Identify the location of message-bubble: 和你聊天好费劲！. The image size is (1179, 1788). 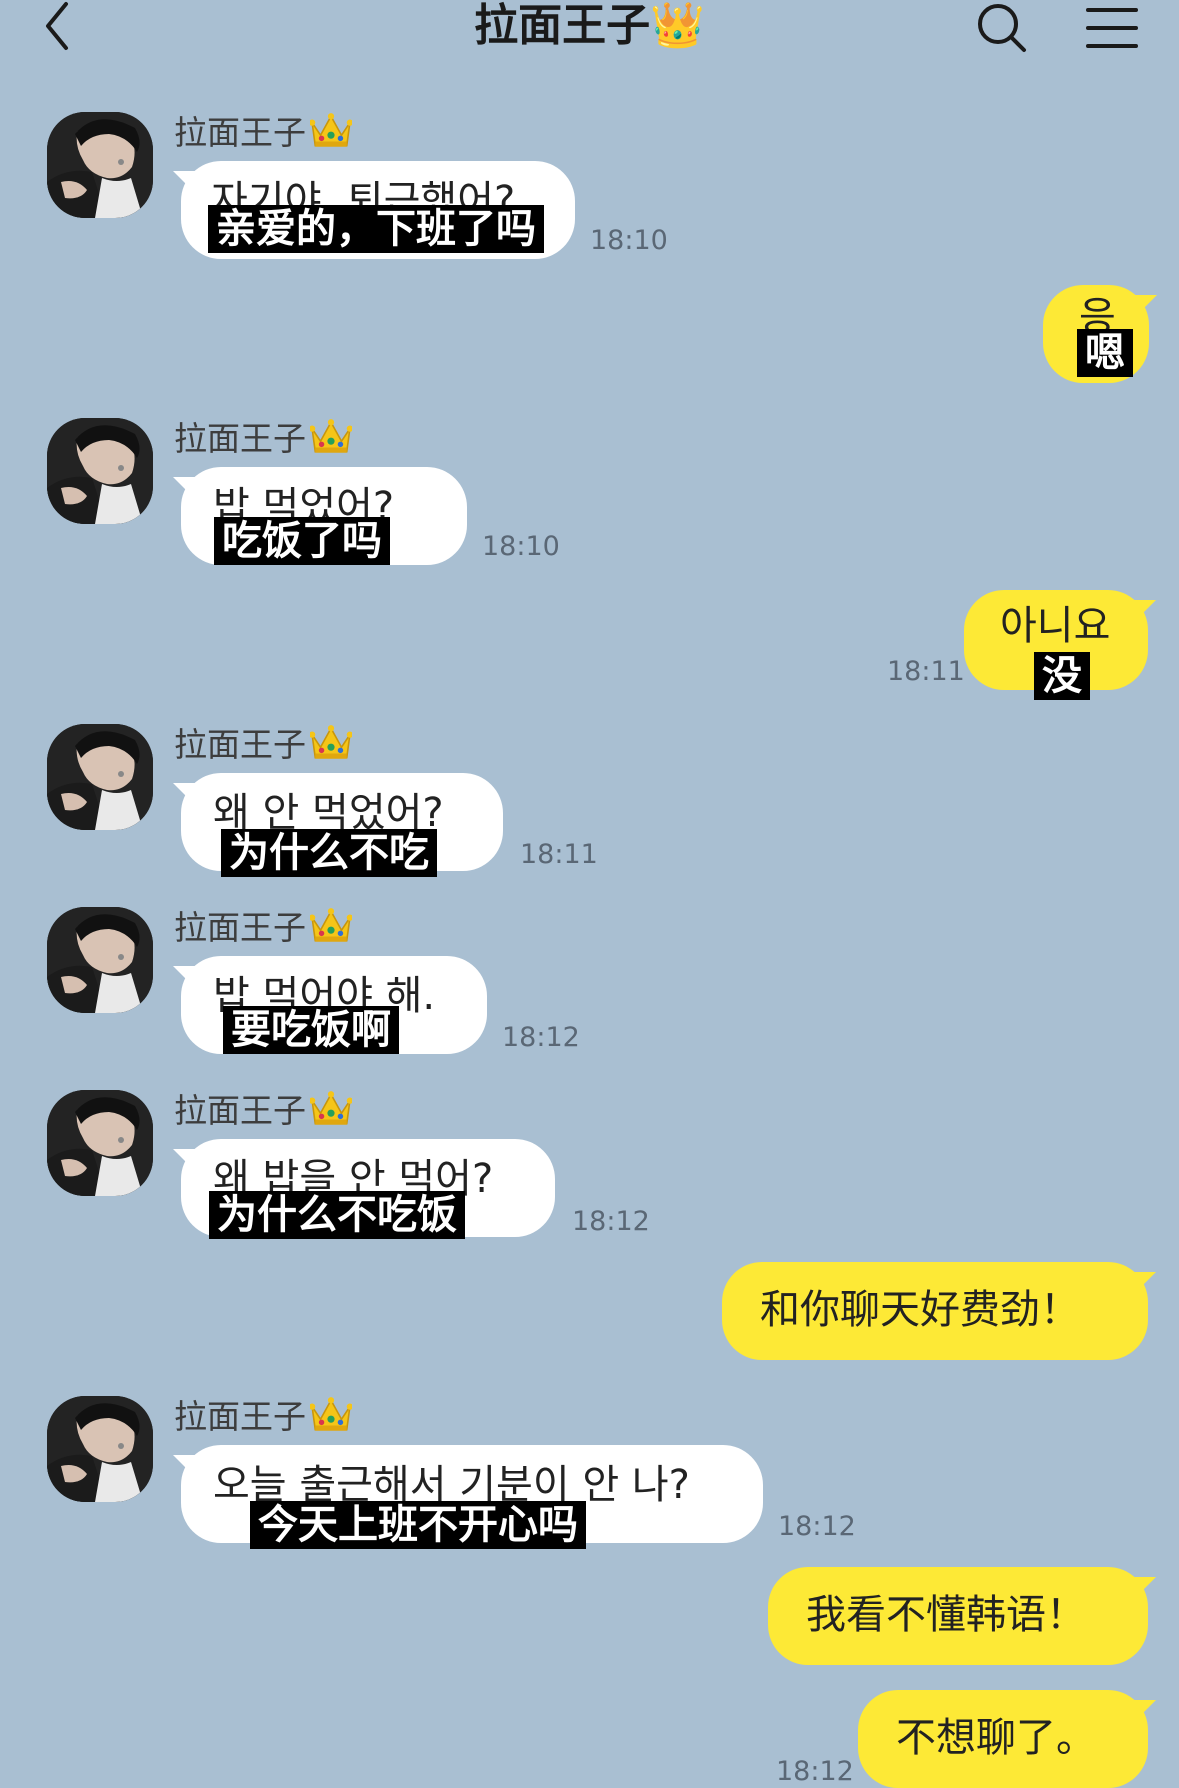
(939, 1311).